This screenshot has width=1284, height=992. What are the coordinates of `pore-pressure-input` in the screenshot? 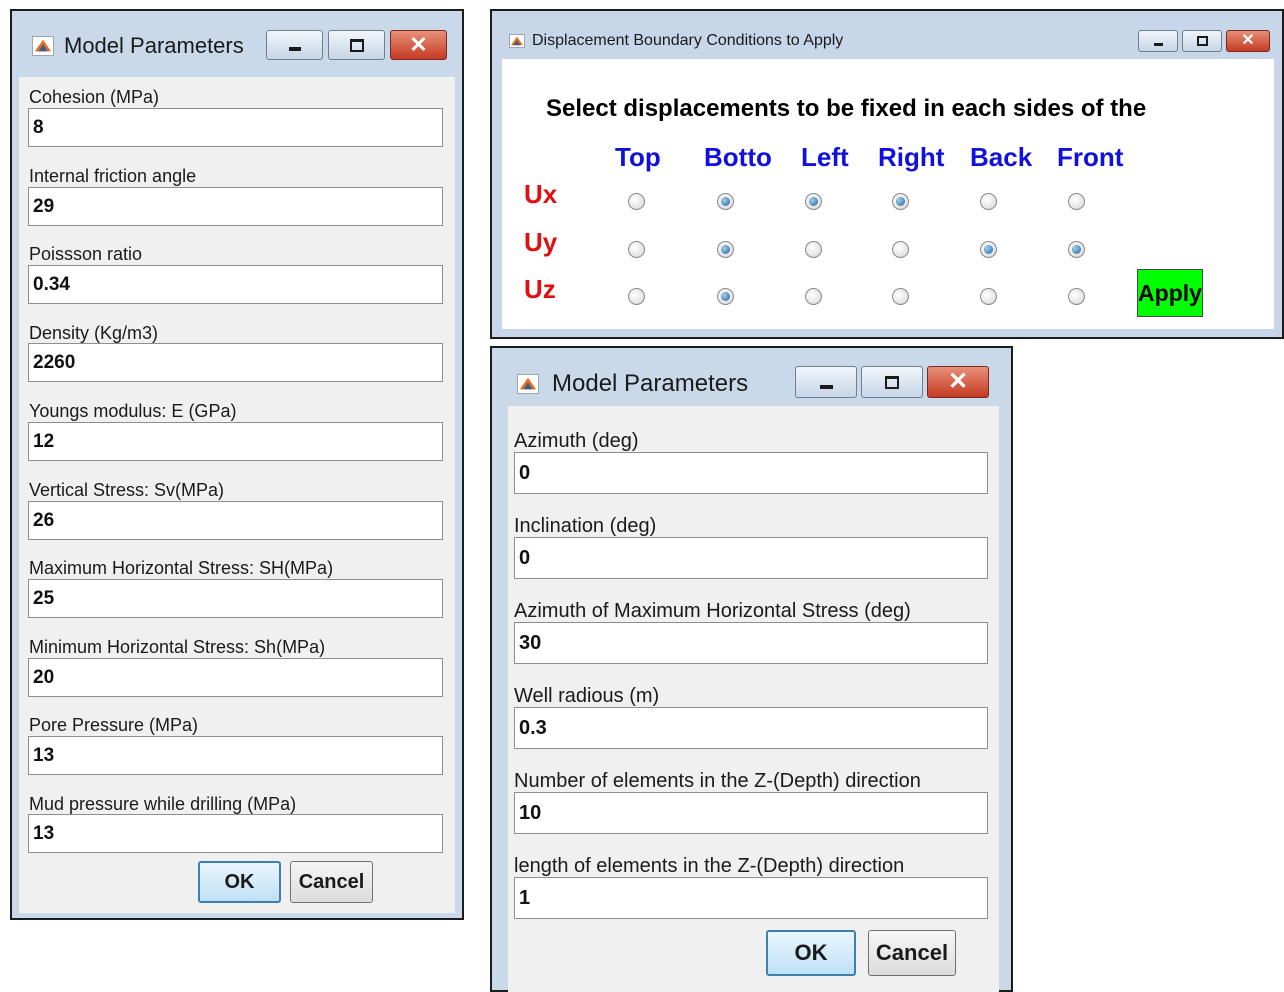 It's located at (235, 755).